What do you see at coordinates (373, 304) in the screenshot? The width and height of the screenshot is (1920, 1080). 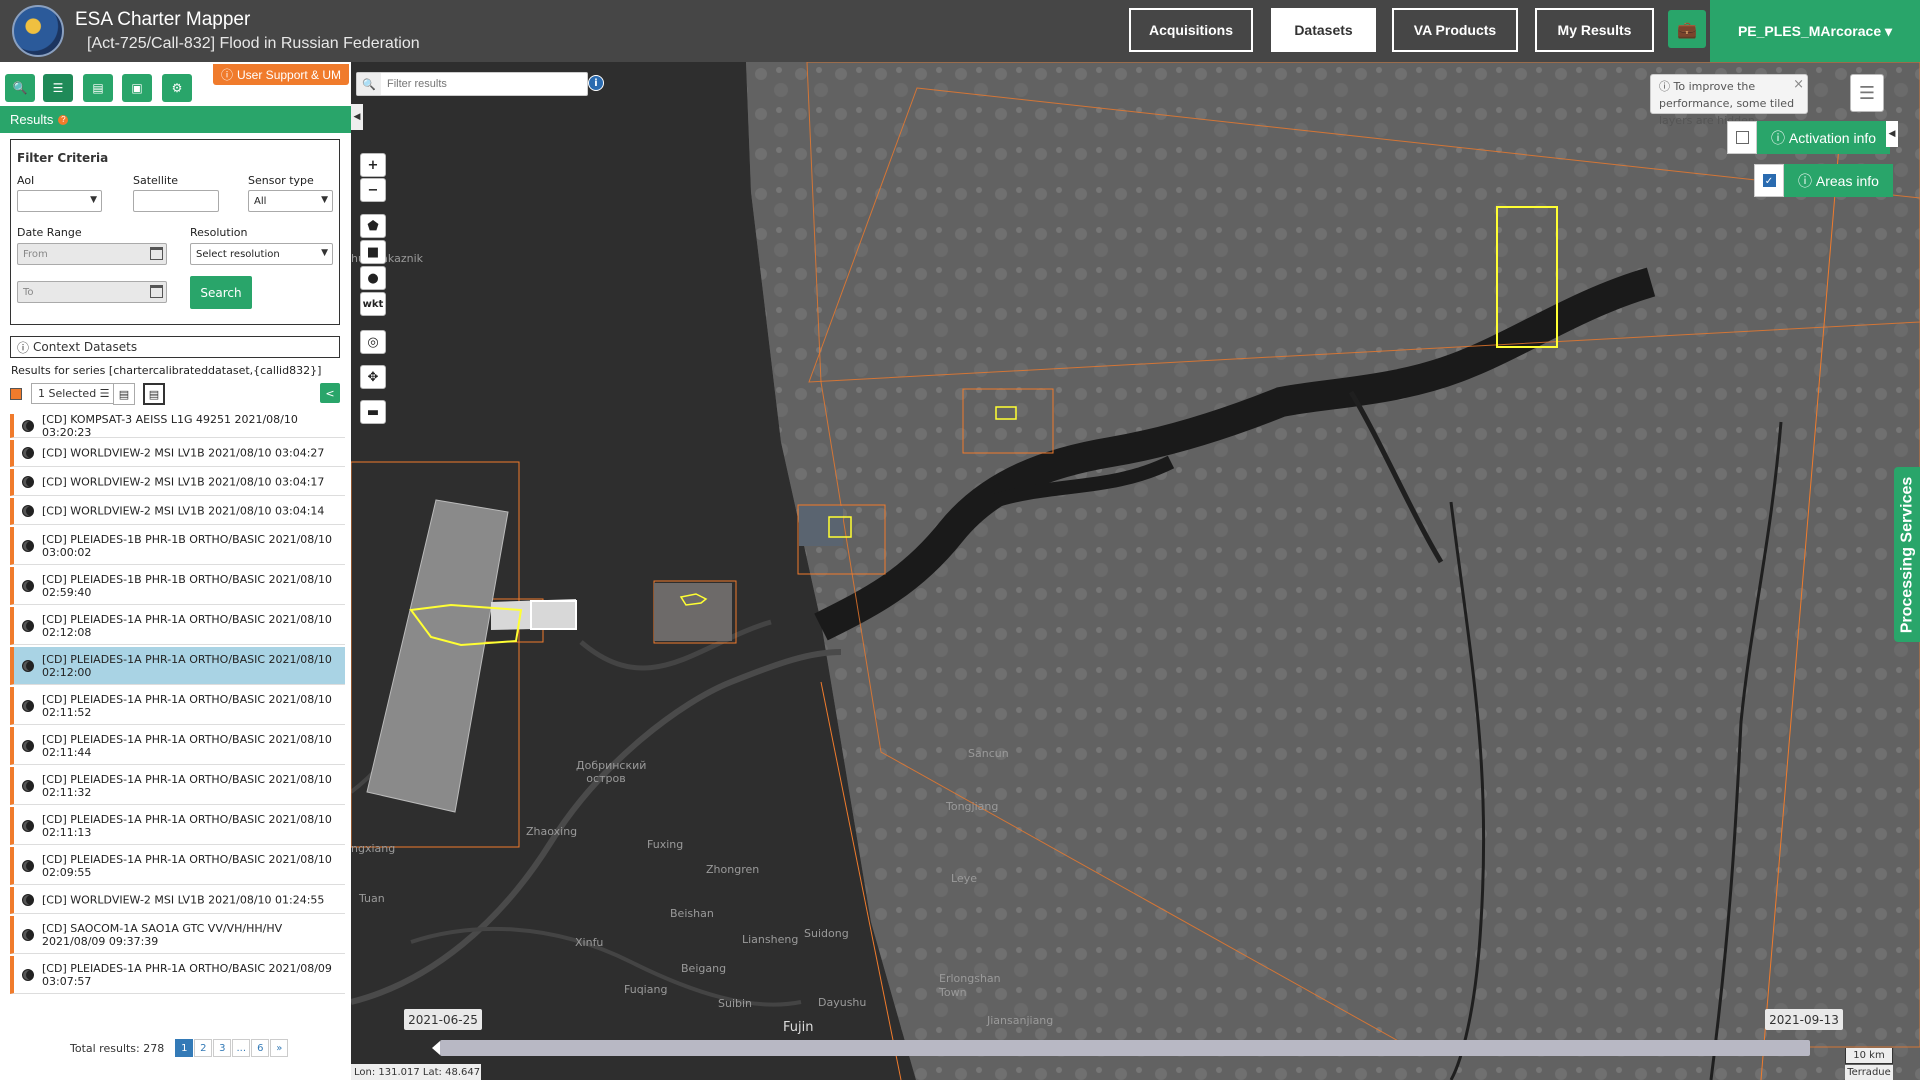 I see `wkt-button: wkt` at bounding box center [373, 304].